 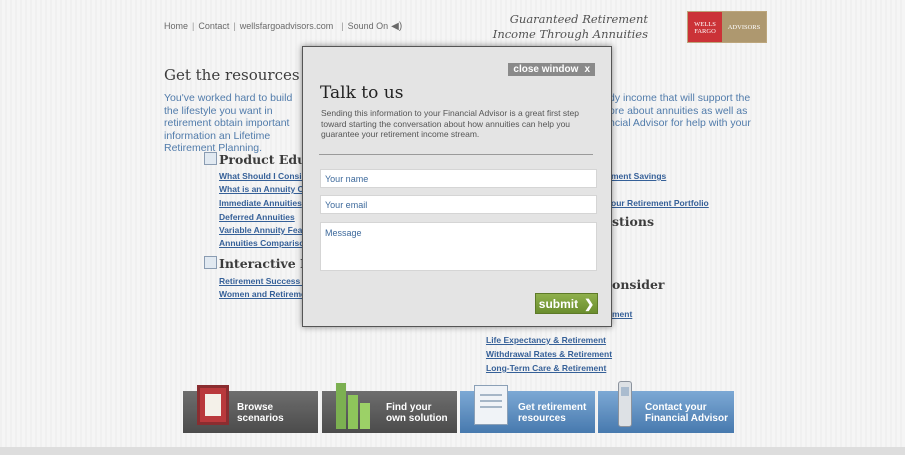 What do you see at coordinates (458, 178) in the screenshot?
I see `name-input` at bounding box center [458, 178].